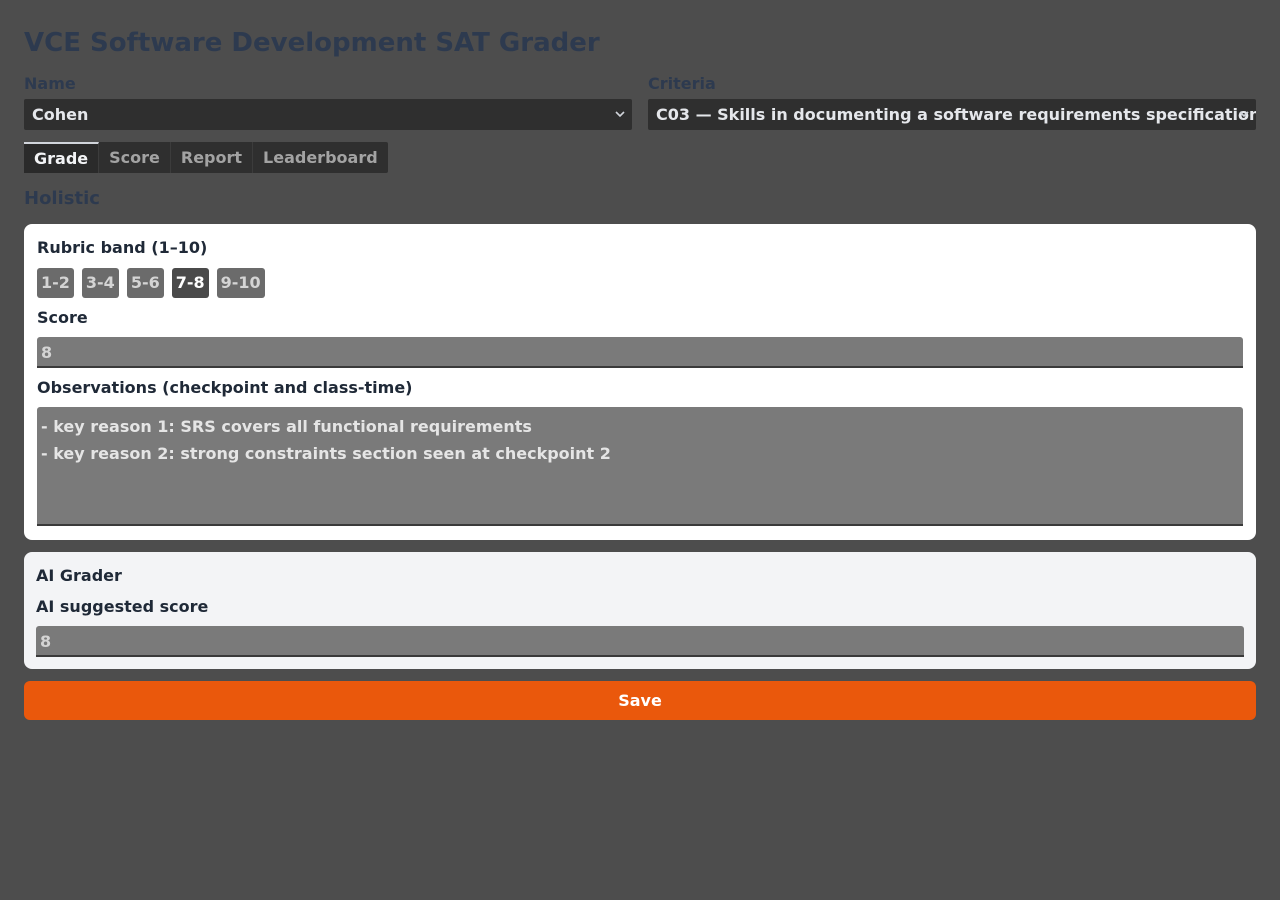  What do you see at coordinates (100, 283) in the screenshot?
I see `band-button-3-4: 3-4` at bounding box center [100, 283].